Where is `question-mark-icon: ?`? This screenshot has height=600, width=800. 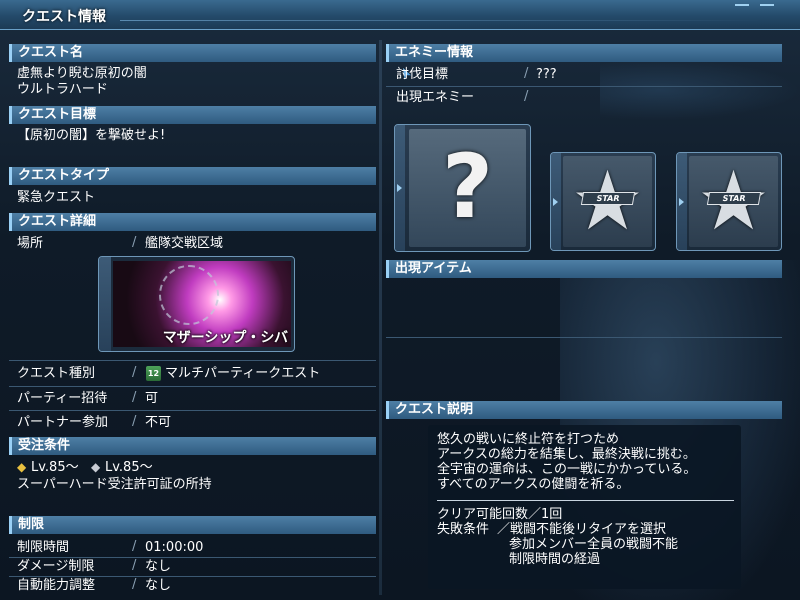 question-mark-icon: ? is located at coordinates (467, 186).